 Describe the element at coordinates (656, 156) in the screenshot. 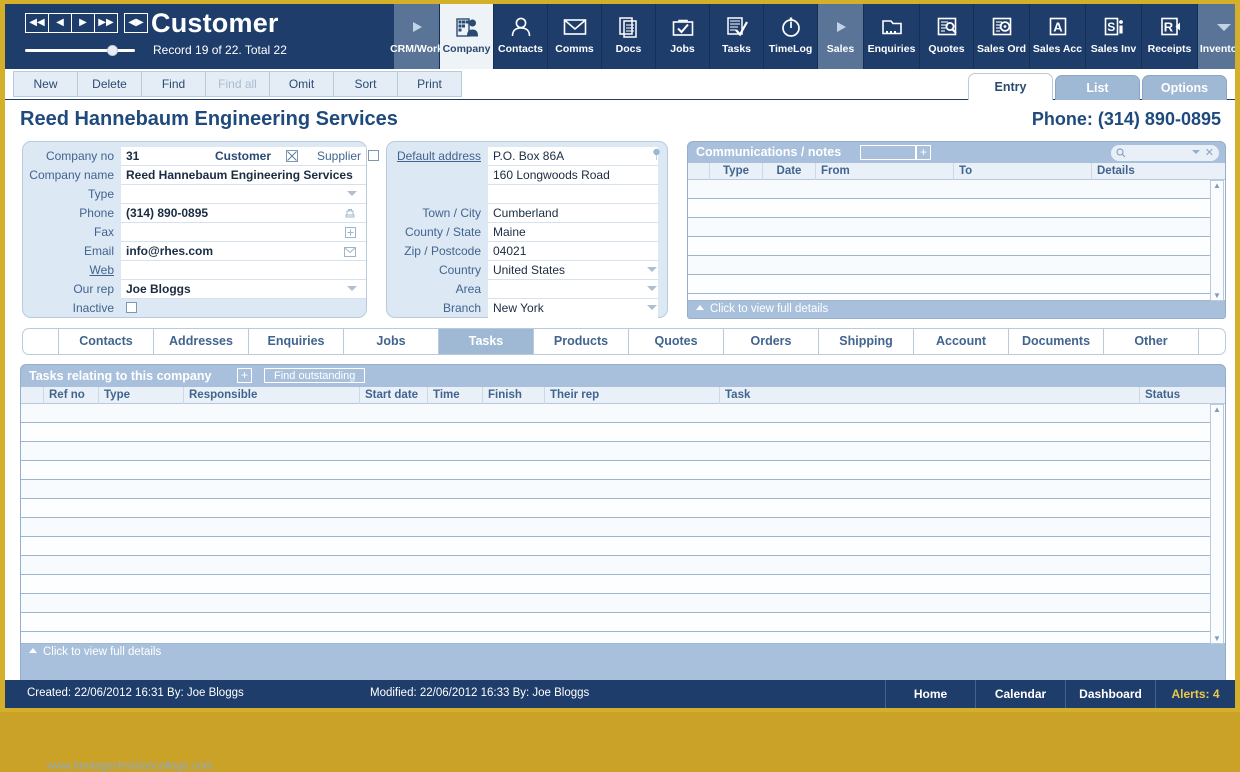

I see `map-pin-icon` at that location.